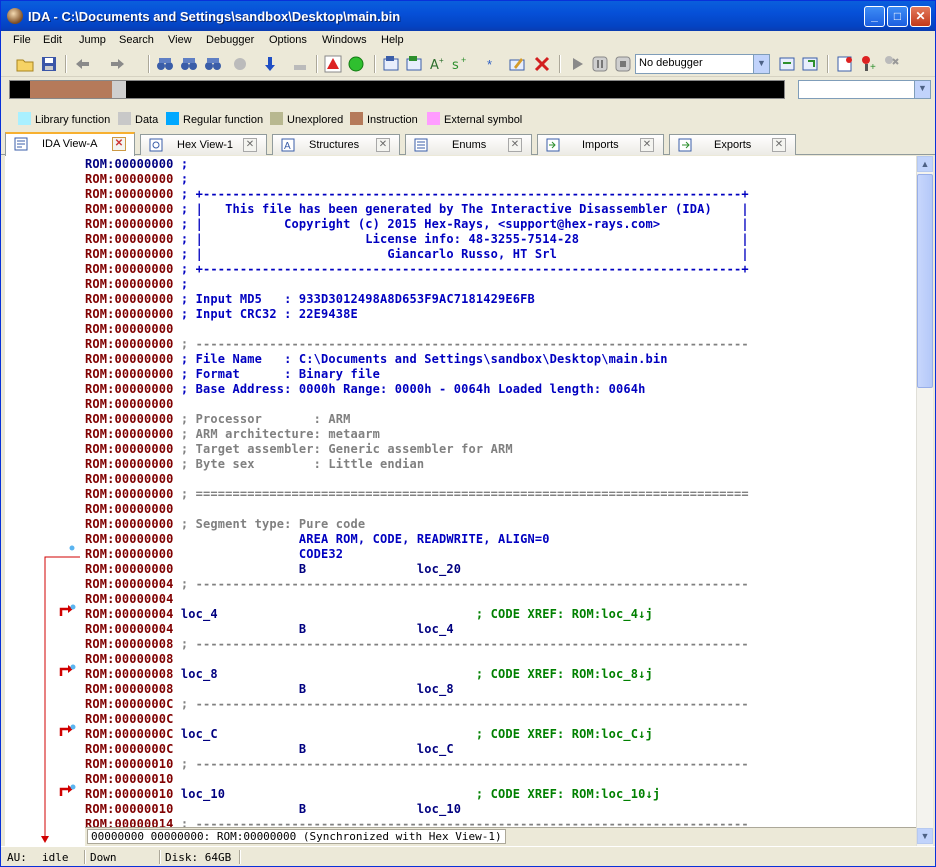 The height and width of the screenshot is (867, 936). I want to click on listing-line: ROM:00000000 ; Segment type: Pure code, so click(225, 524).